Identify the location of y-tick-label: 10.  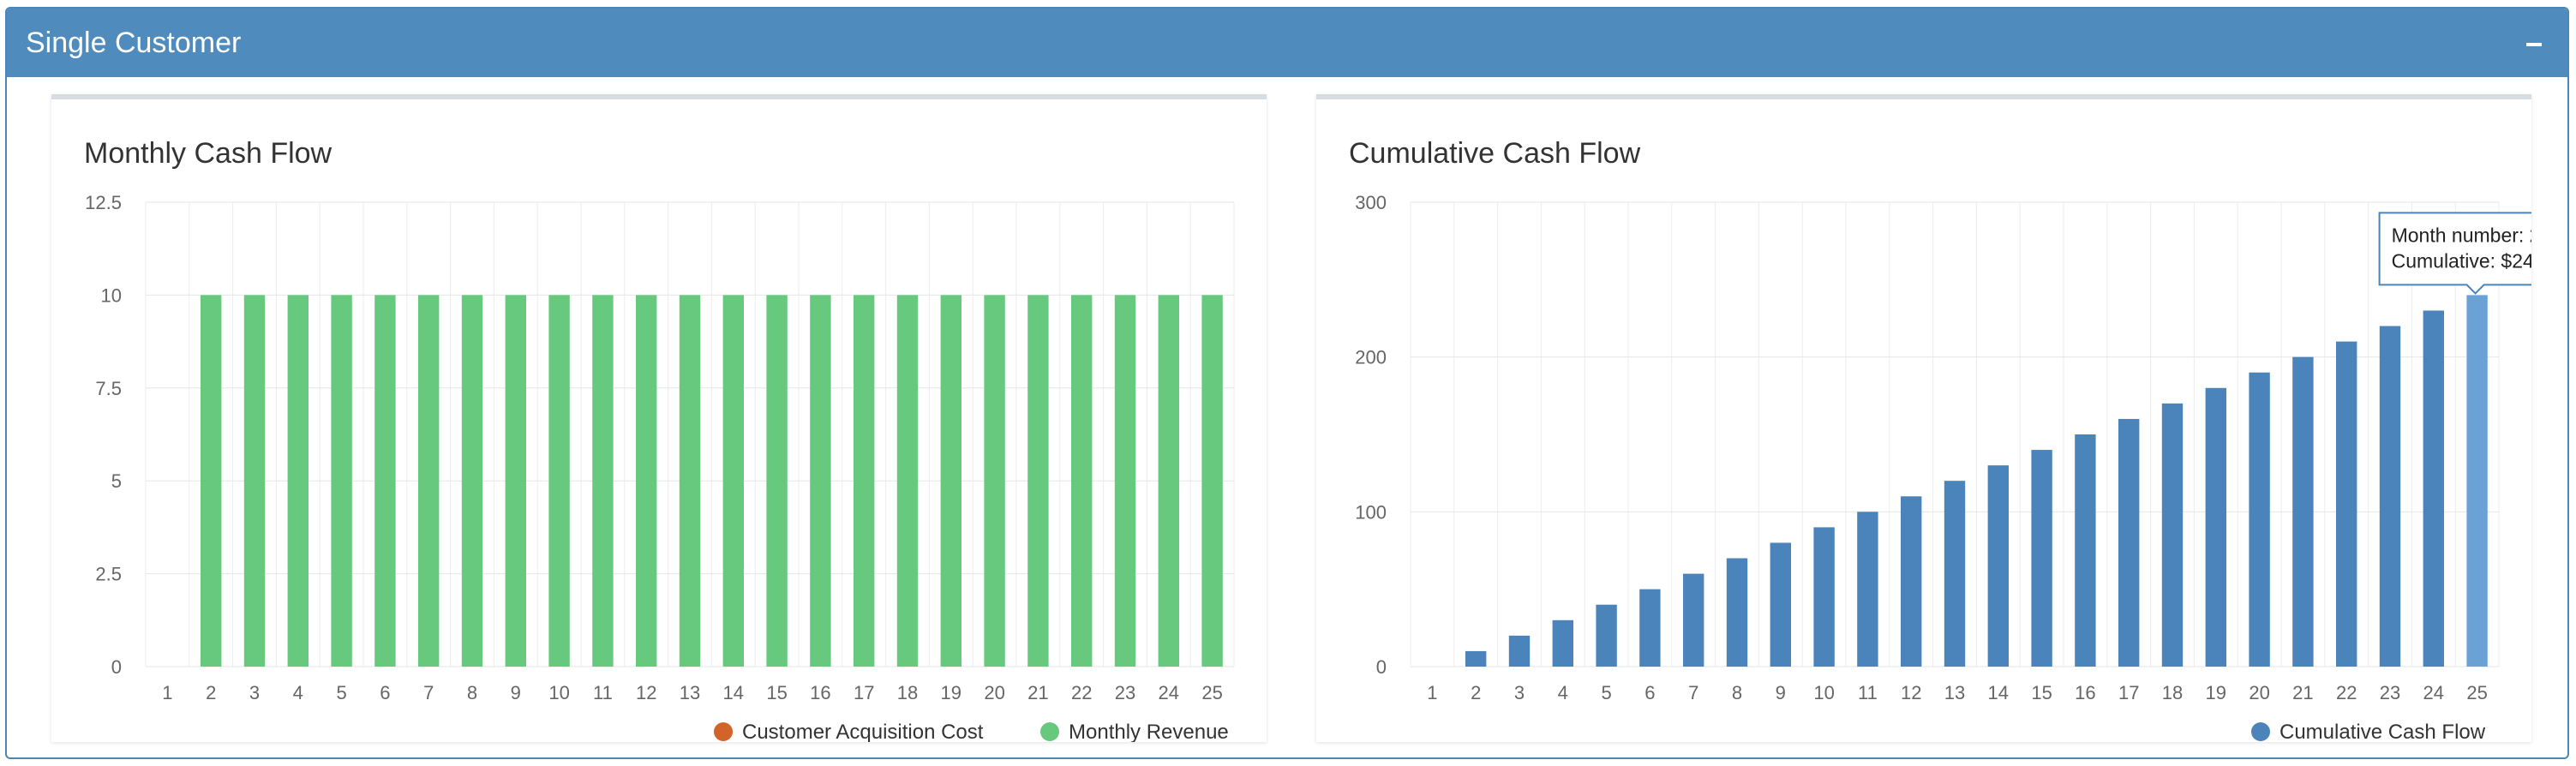
(112, 295).